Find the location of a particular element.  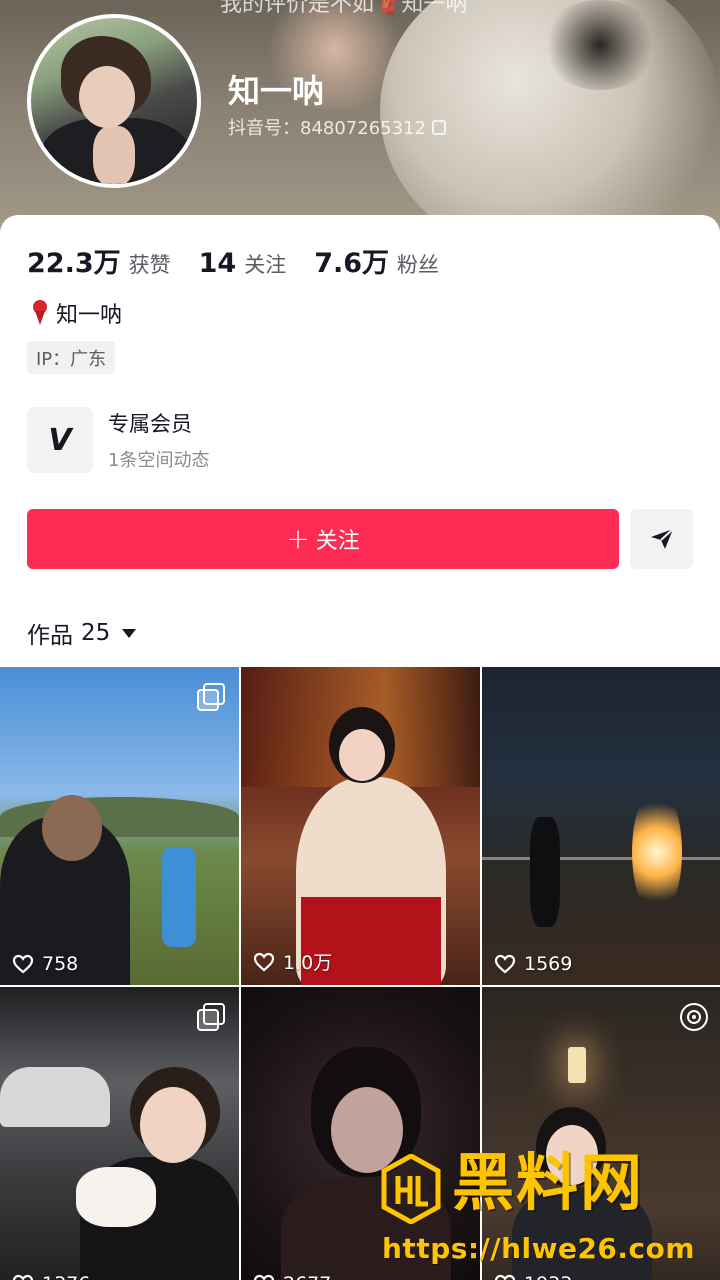

watermark-url: https://hlwe26.com is located at coordinates (539, 1248).